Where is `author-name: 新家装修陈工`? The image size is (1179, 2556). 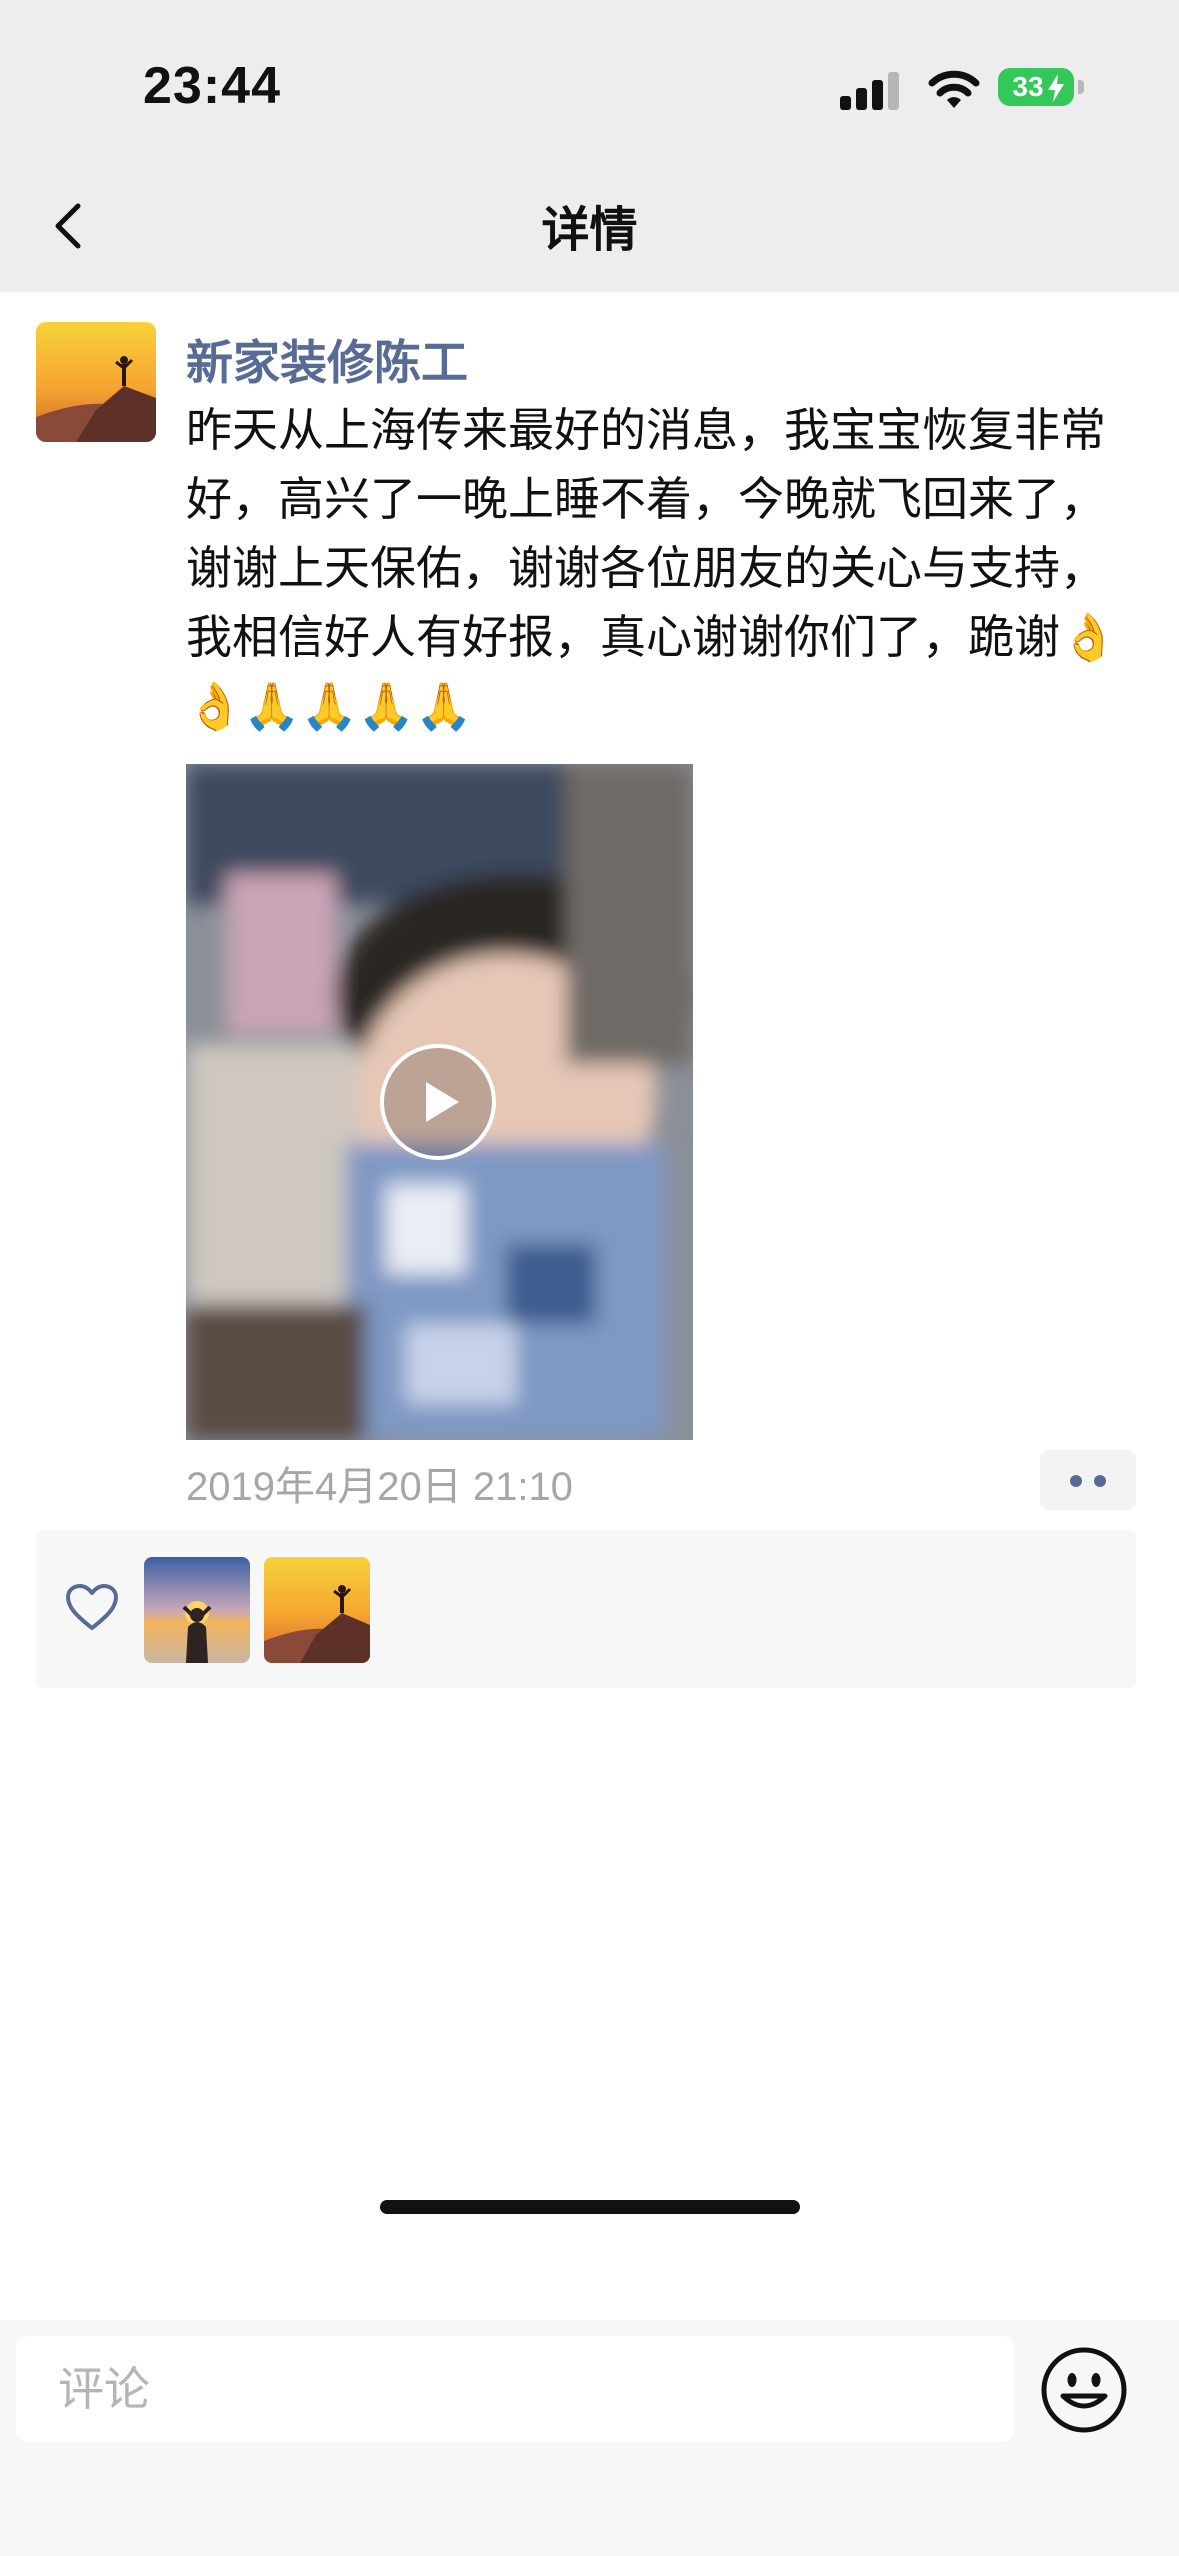 author-name: 新家装修陈工 is located at coordinates (327, 358).